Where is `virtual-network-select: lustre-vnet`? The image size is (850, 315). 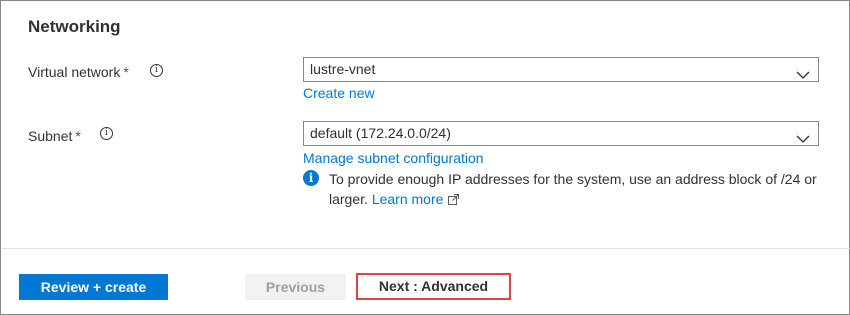 virtual-network-select: lustre-vnet is located at coordinates (561, 69).